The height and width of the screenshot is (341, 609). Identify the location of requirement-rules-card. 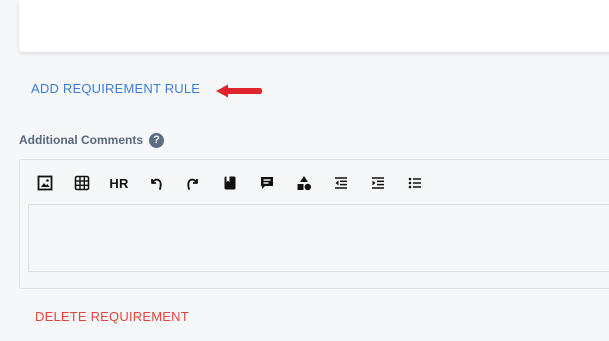
(314, 26).